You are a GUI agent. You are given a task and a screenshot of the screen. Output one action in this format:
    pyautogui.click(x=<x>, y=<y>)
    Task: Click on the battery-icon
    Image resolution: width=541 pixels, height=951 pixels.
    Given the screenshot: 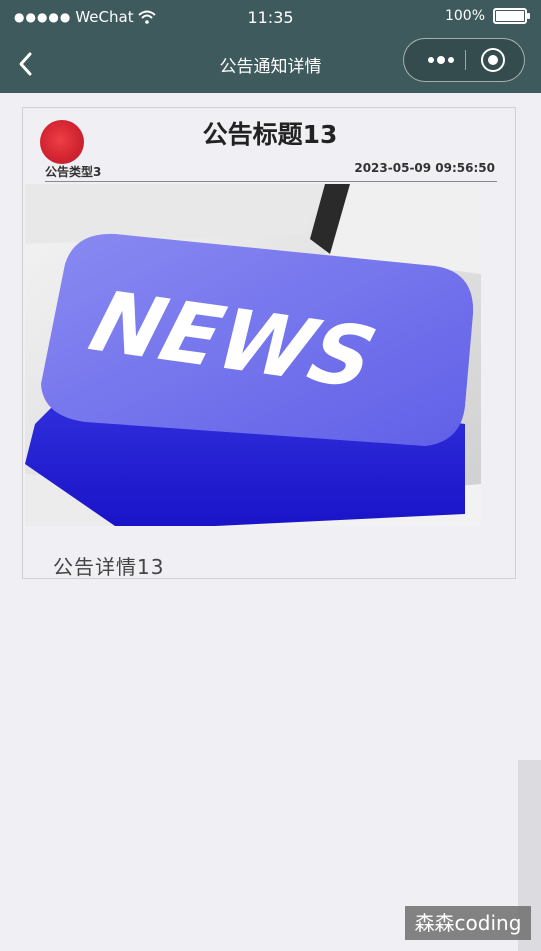 What is the action you would take?
    pyautogui.click(x=511, y=16)
    